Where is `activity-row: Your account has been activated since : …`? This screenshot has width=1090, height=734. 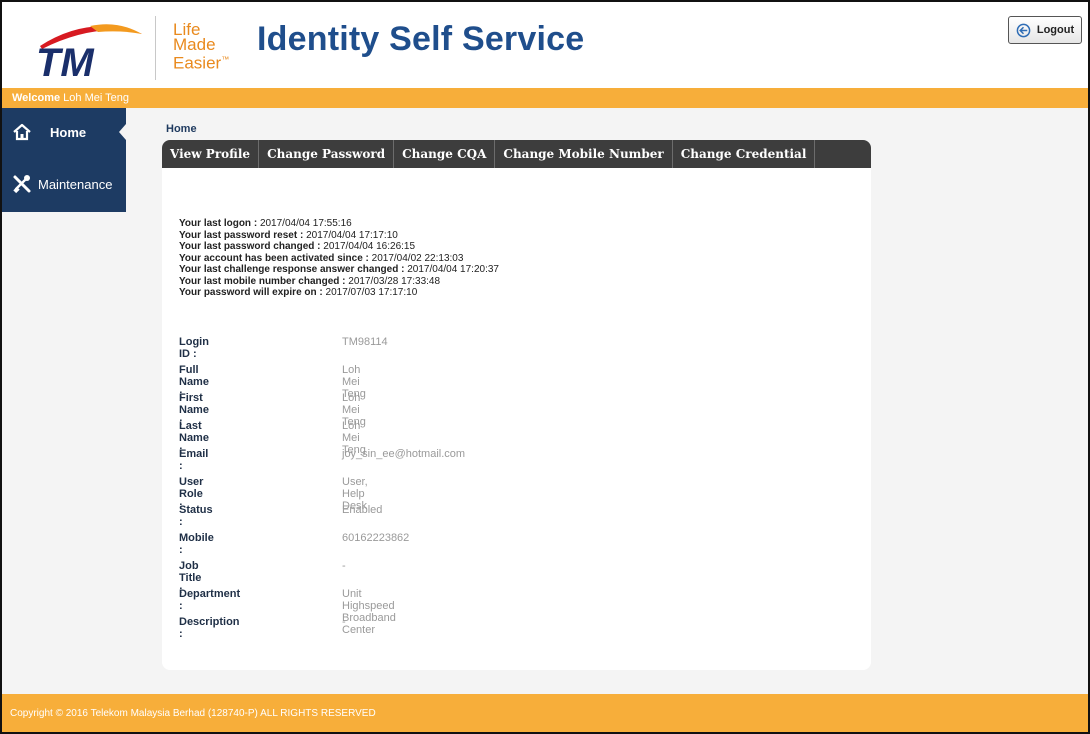 activity-row: Your account has been activated since : … is located at coordinates (321, 258).